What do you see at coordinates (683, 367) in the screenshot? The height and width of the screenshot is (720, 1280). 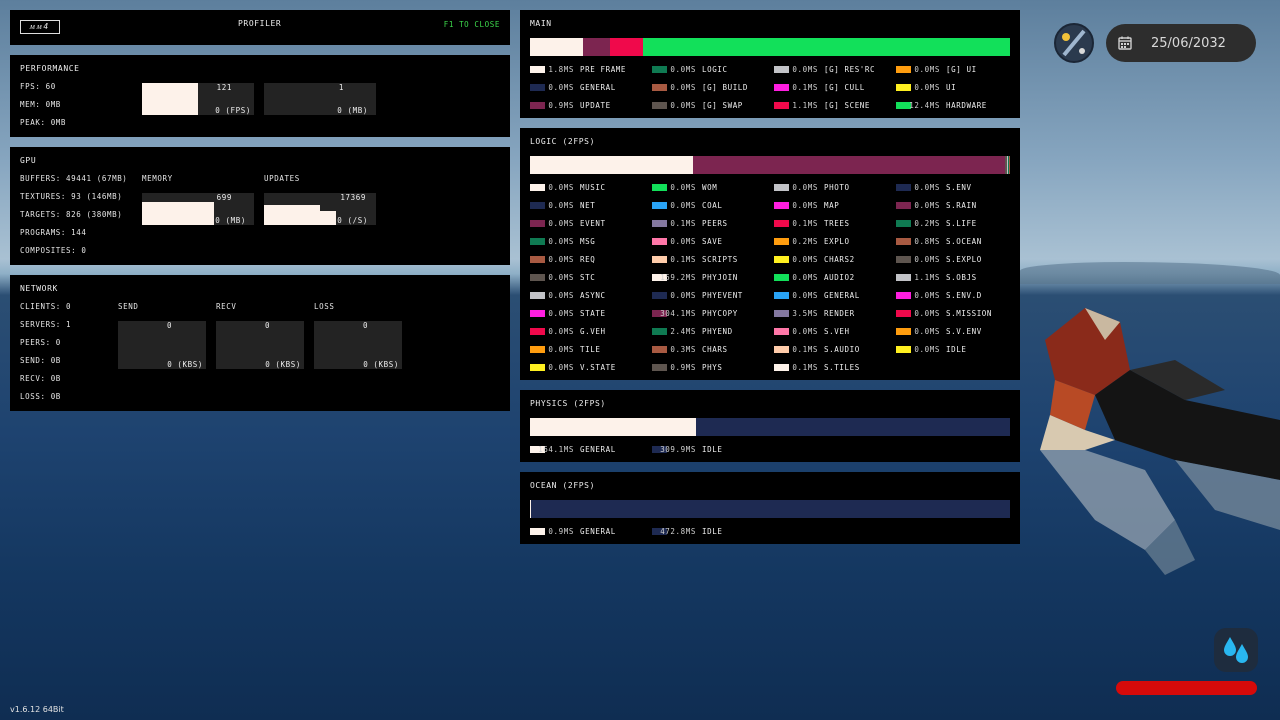 I see `legend-ms: 0.9MS` at bounding box center [683, 367].